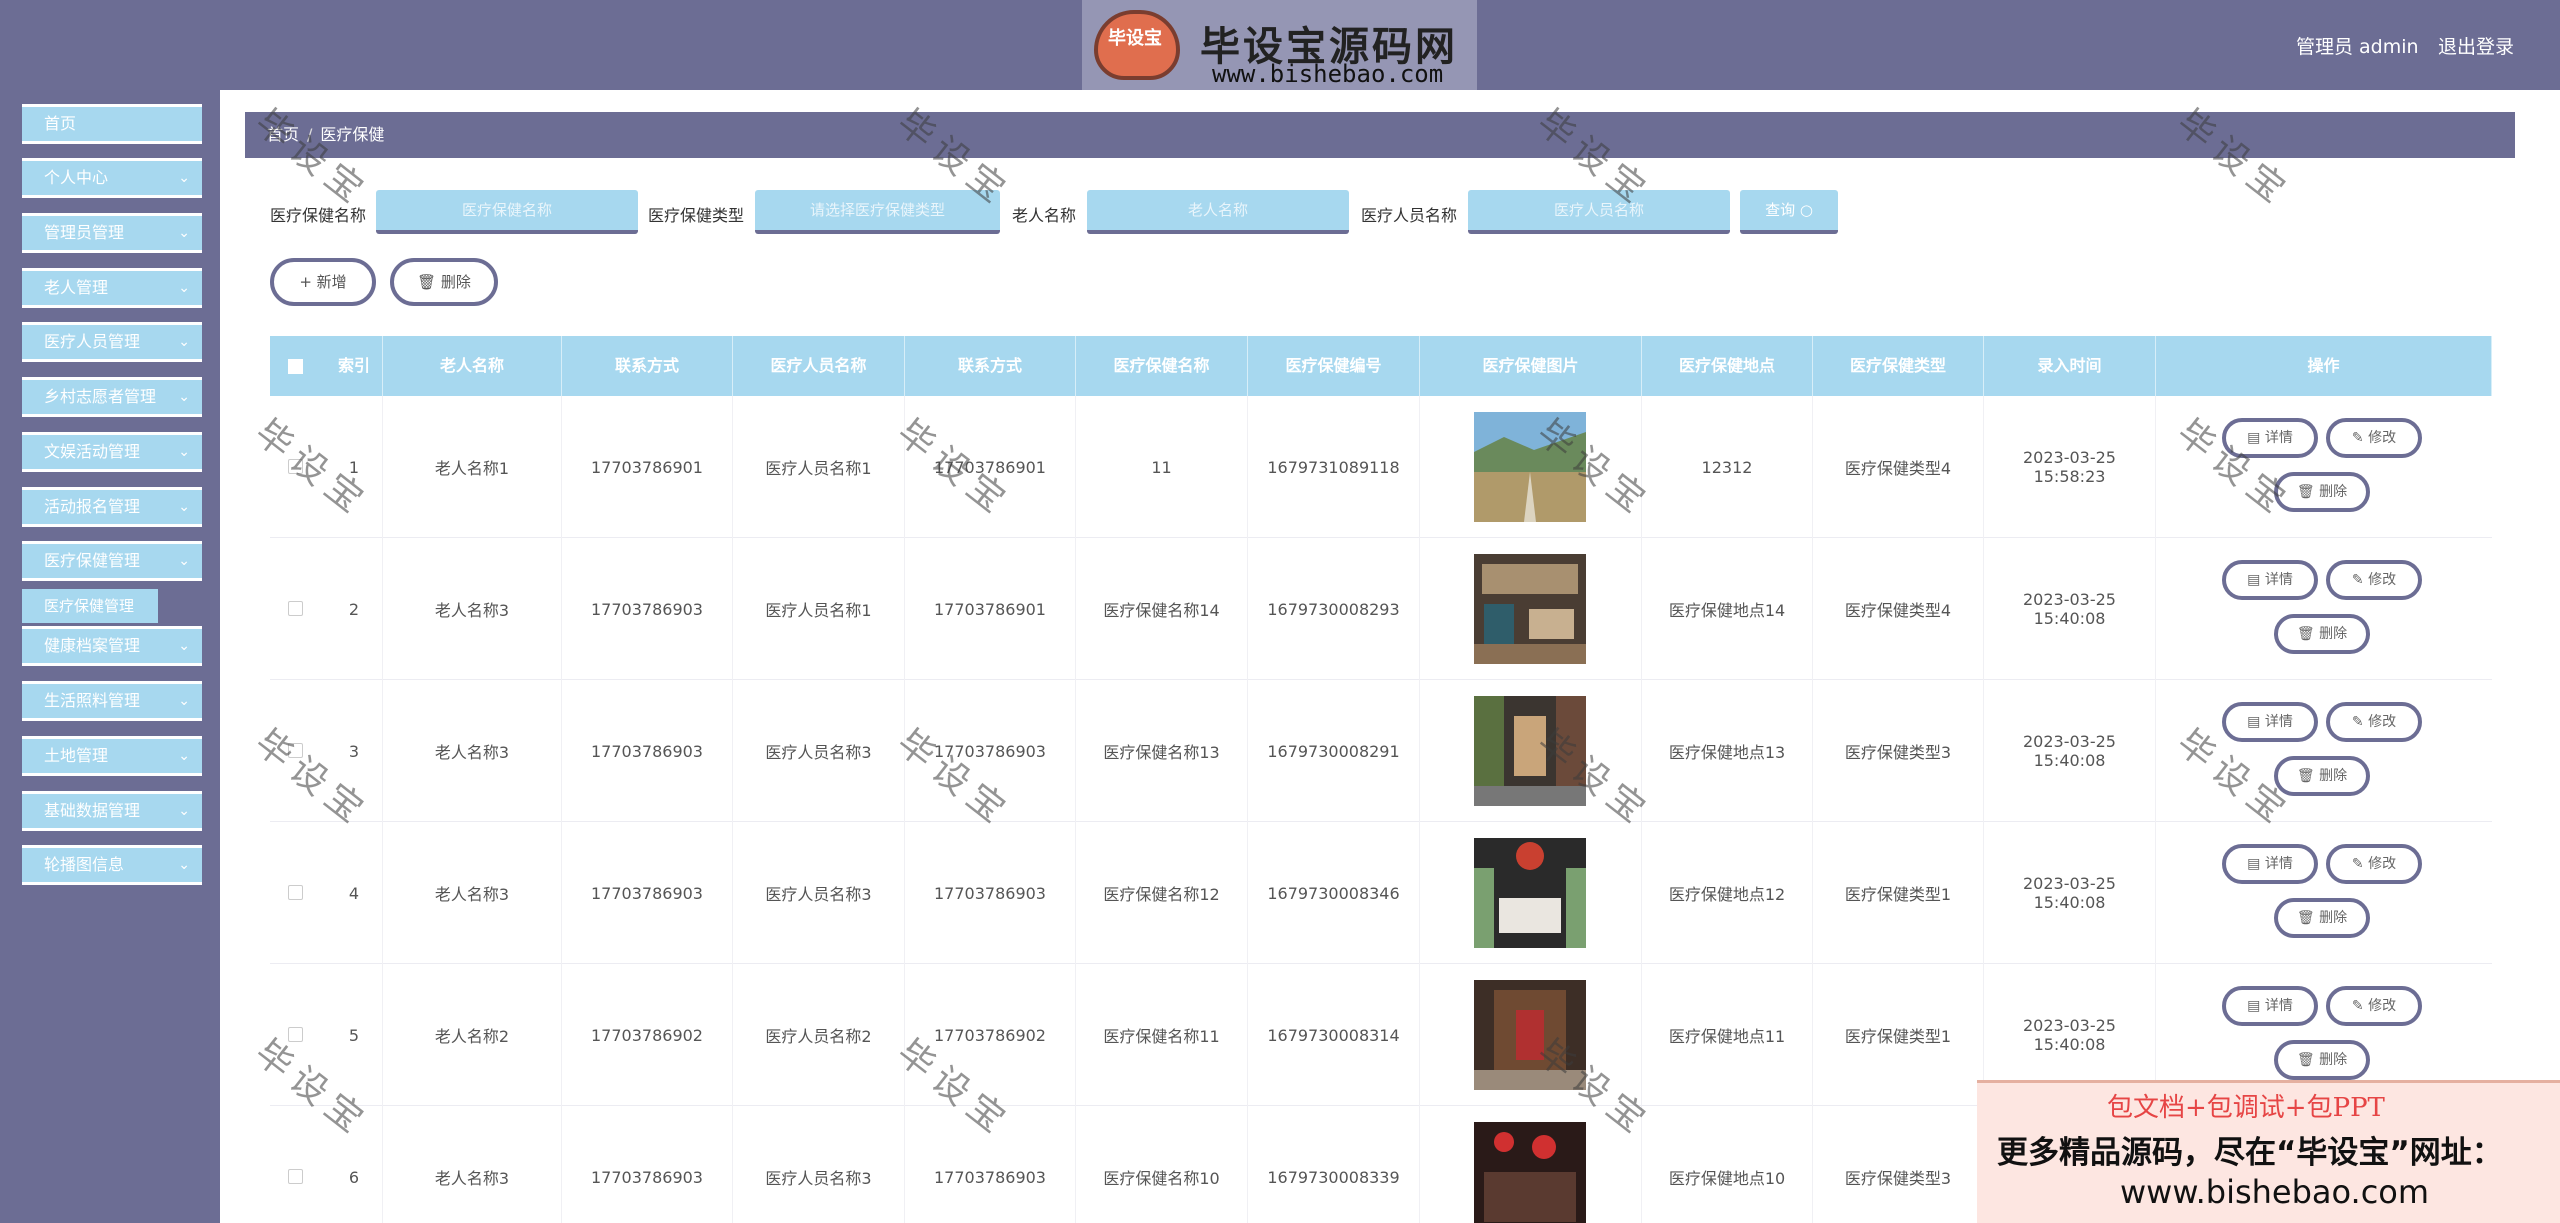 The height and width of the screenshot is (1223, 2560). Describe the element at coordinates (1898, 751) in the screenshot. I see `cell-health-type: 医疗保健类型3` at that location.